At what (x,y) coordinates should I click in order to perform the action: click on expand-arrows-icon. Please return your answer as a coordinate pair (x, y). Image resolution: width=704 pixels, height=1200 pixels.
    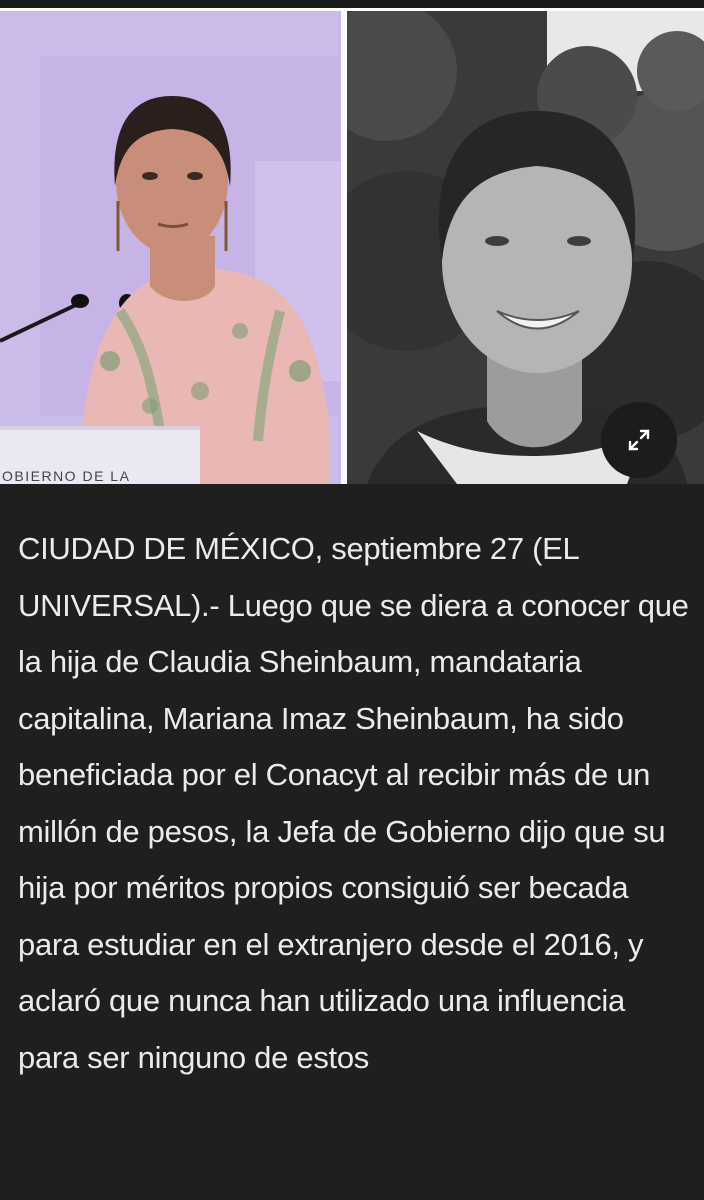
    Looking at the image, I should click on (639, 440).